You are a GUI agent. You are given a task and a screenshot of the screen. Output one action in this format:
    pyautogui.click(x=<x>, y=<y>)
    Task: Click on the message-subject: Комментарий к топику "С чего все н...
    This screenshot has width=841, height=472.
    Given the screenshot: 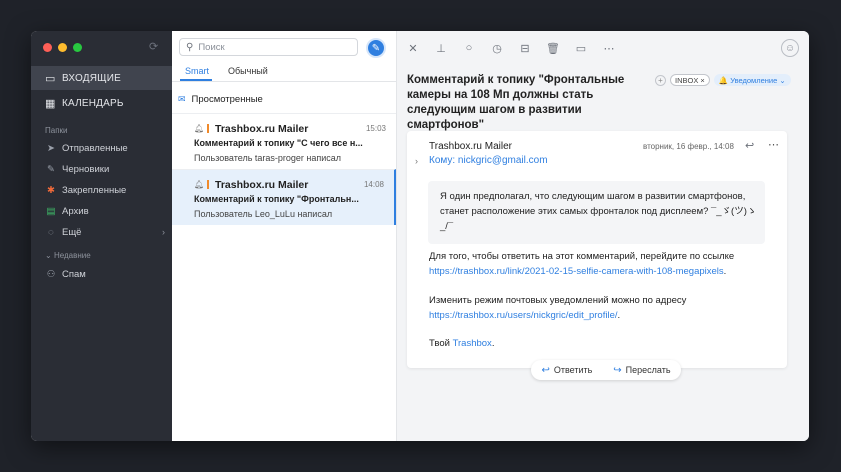 What is the action you would take?
    pyautogui.click(x=278, y=143)
    